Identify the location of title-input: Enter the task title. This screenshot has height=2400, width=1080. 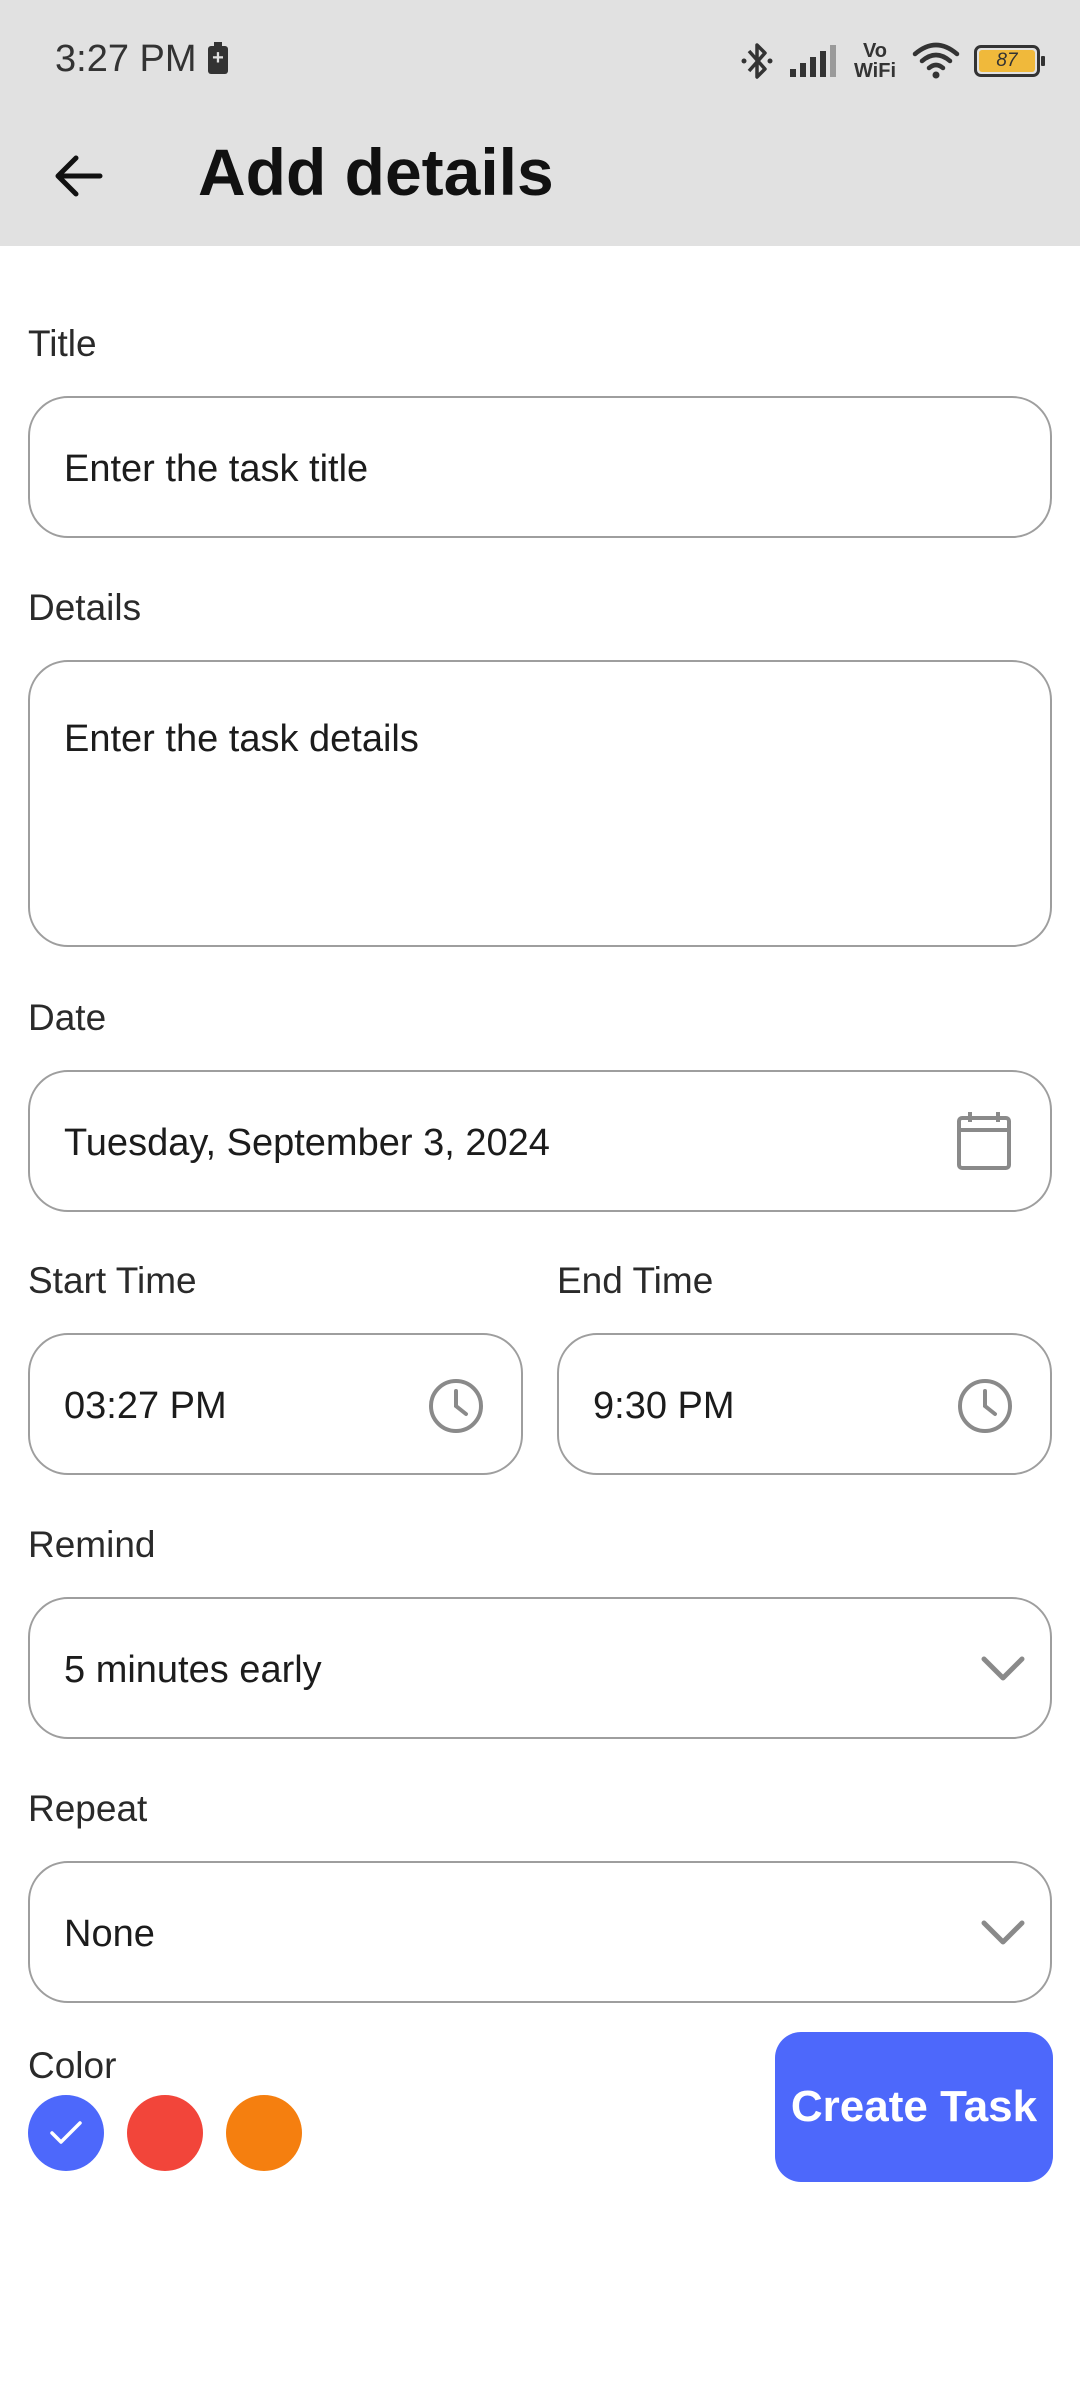
(540, 467).